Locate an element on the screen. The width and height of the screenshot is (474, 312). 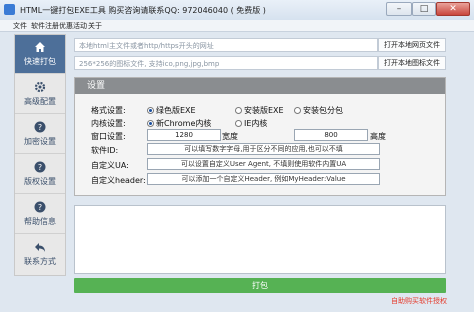
format-label: 格式设置: is located at coordinates (108, 110).